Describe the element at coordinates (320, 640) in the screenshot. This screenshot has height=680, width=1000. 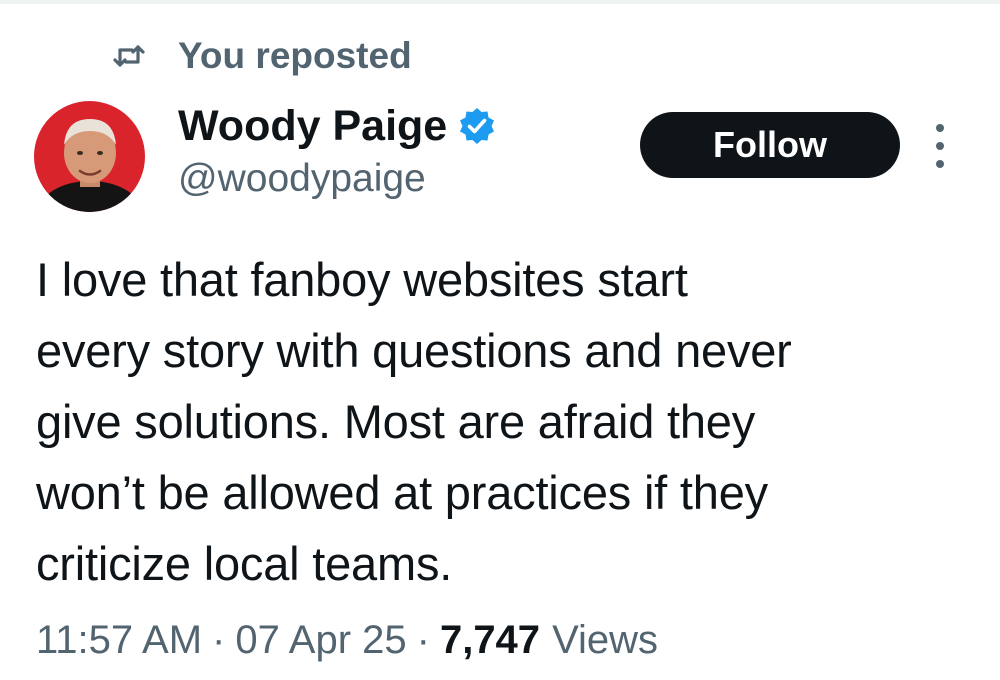
I see `tweet-date: 07 Apr 25` at that location.